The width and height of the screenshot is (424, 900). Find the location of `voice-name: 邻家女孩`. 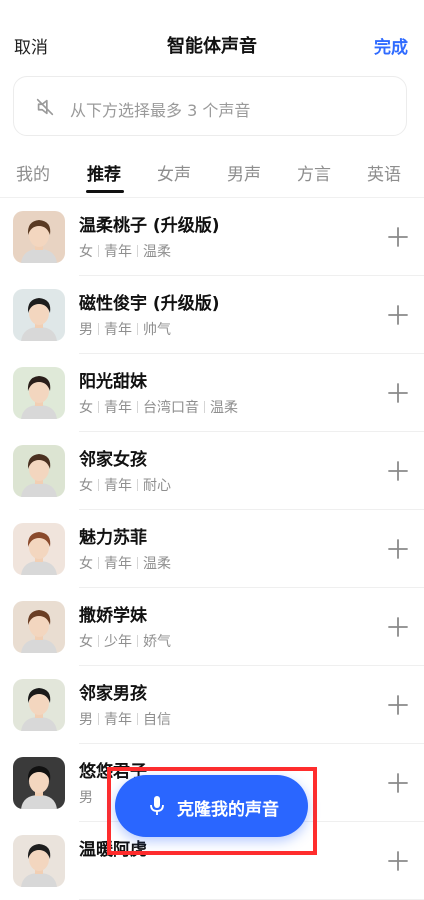

voice-name: 邻家女孩 is located at coordinates (113, 460).